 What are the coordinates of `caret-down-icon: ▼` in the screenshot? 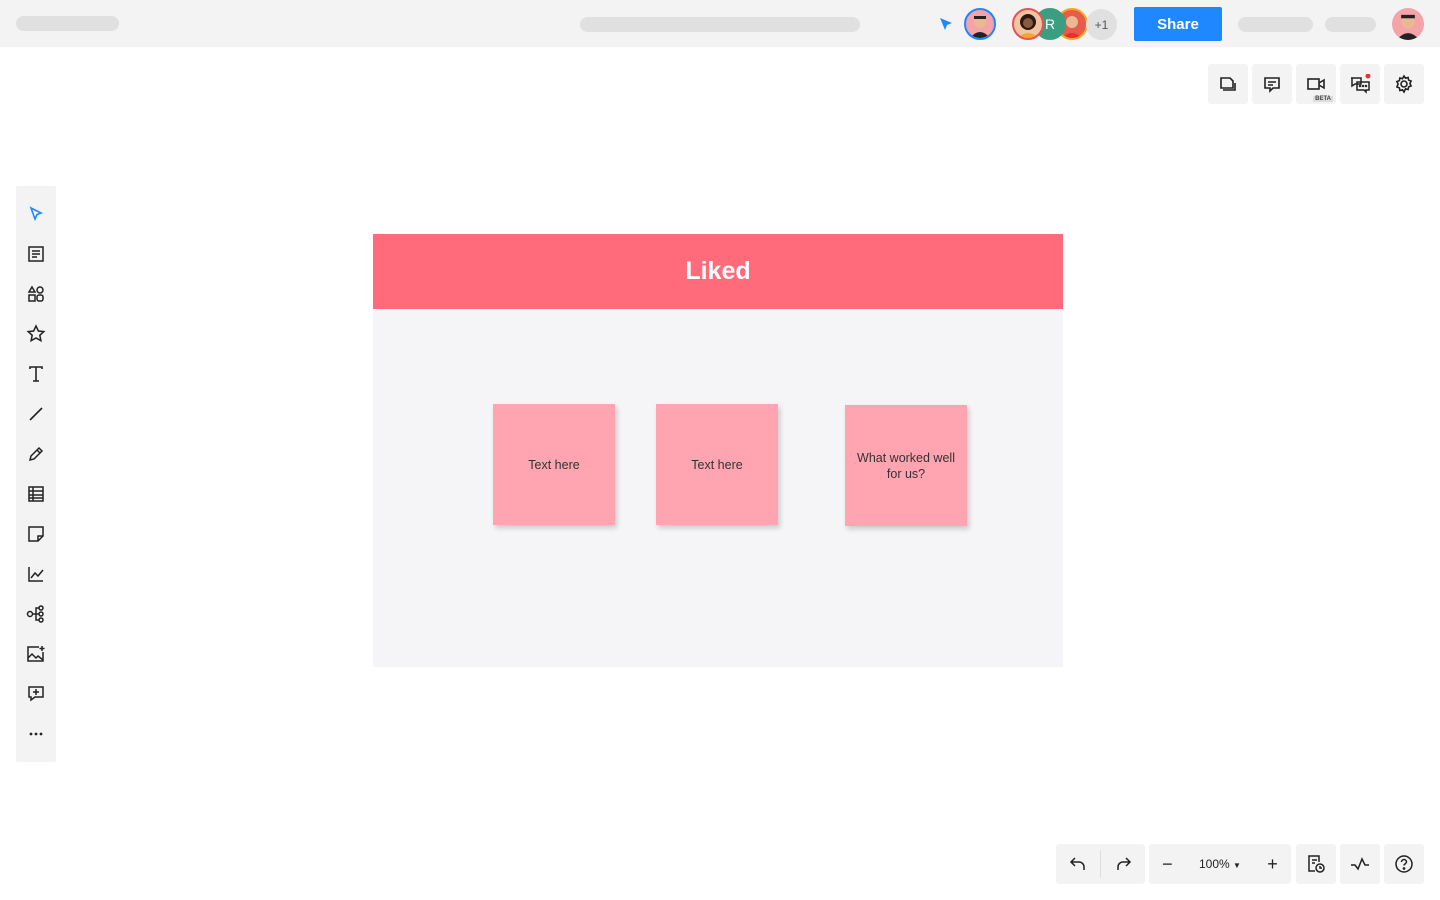 It's located at (1237, 865).